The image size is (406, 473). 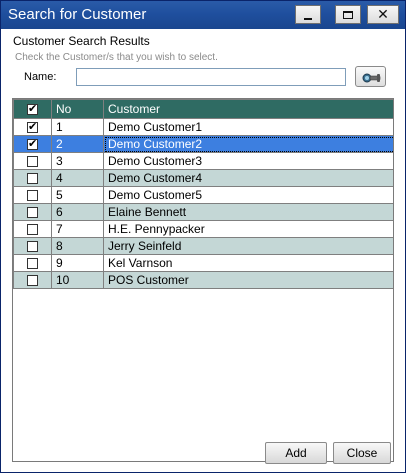 I want to click on close-window-button: ✕, so click(x=383, y=14).